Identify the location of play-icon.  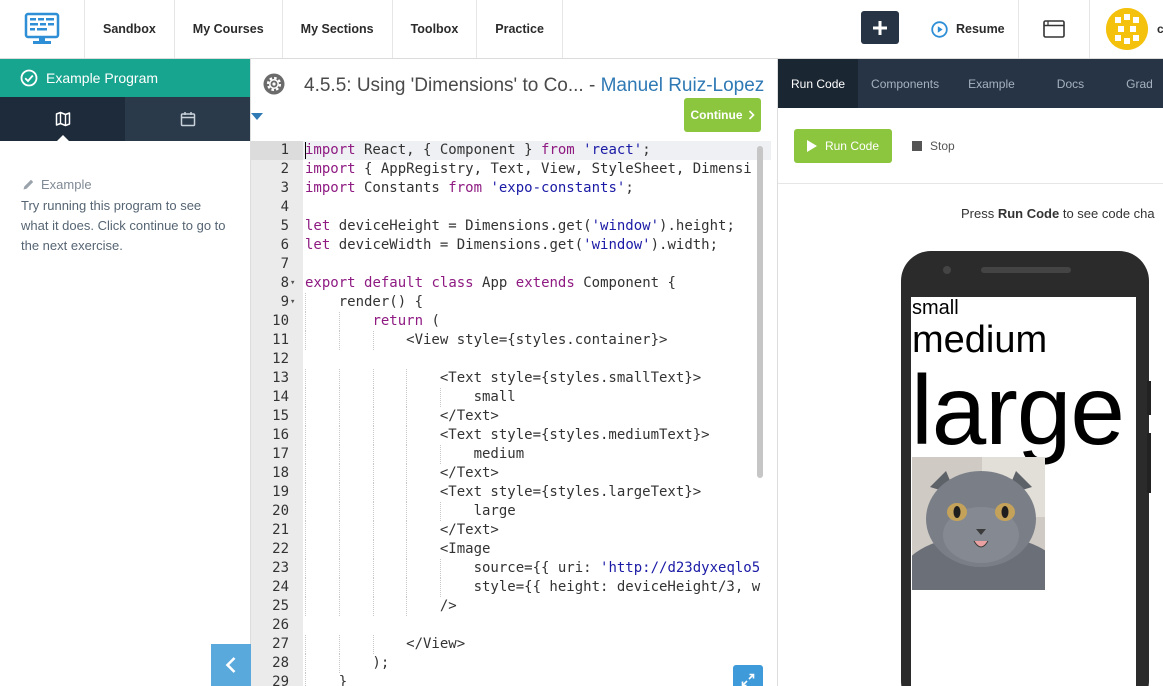
(811, 146).